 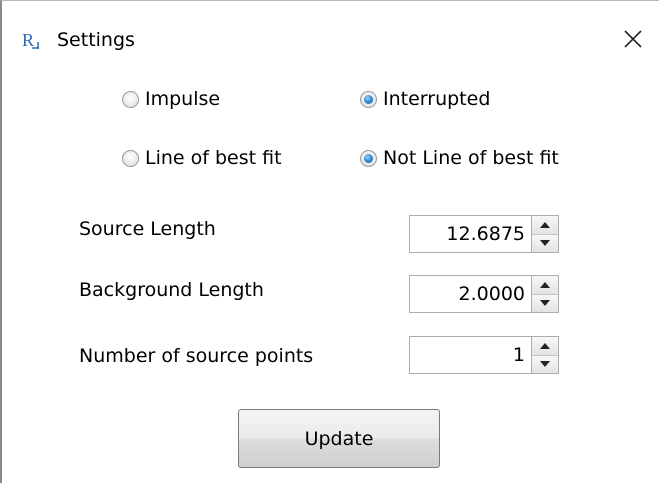 What do you see at coordinates (130, 158) in the screenshot?
I see `line-of-best-fit-radio-circle` at bounding box center [130, 158].